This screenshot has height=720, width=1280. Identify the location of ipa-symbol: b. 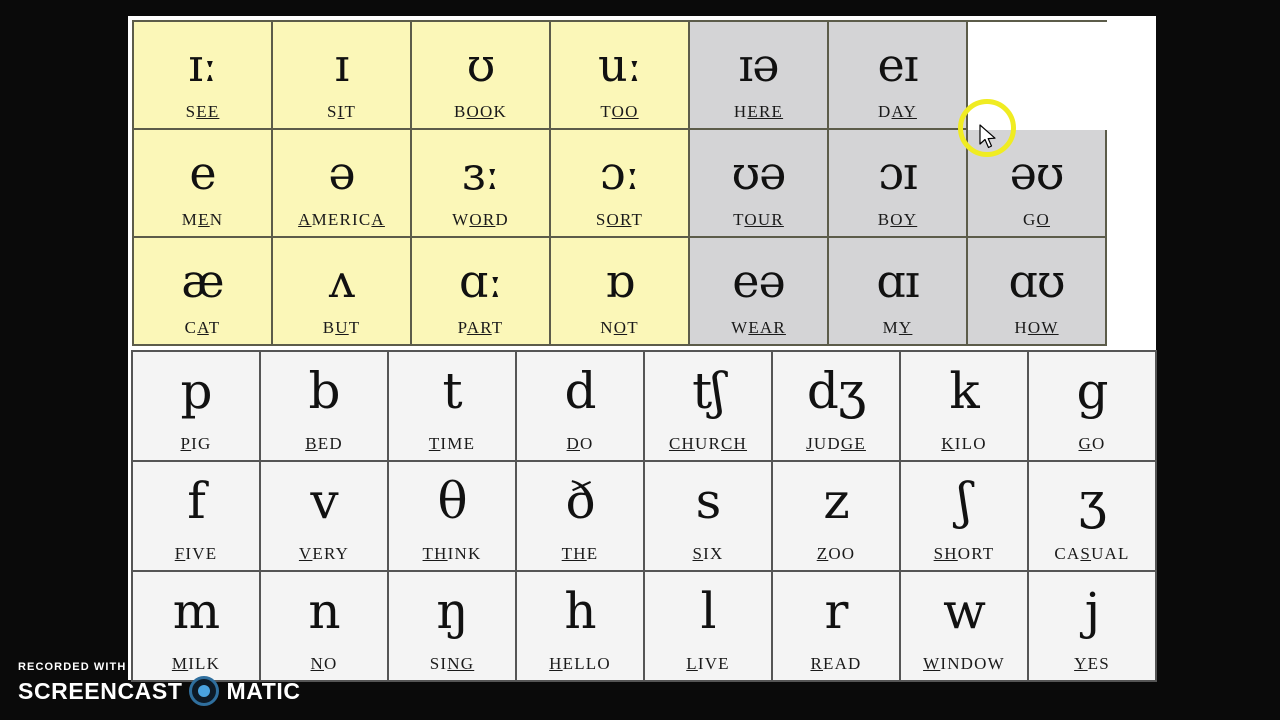
(324, 391).